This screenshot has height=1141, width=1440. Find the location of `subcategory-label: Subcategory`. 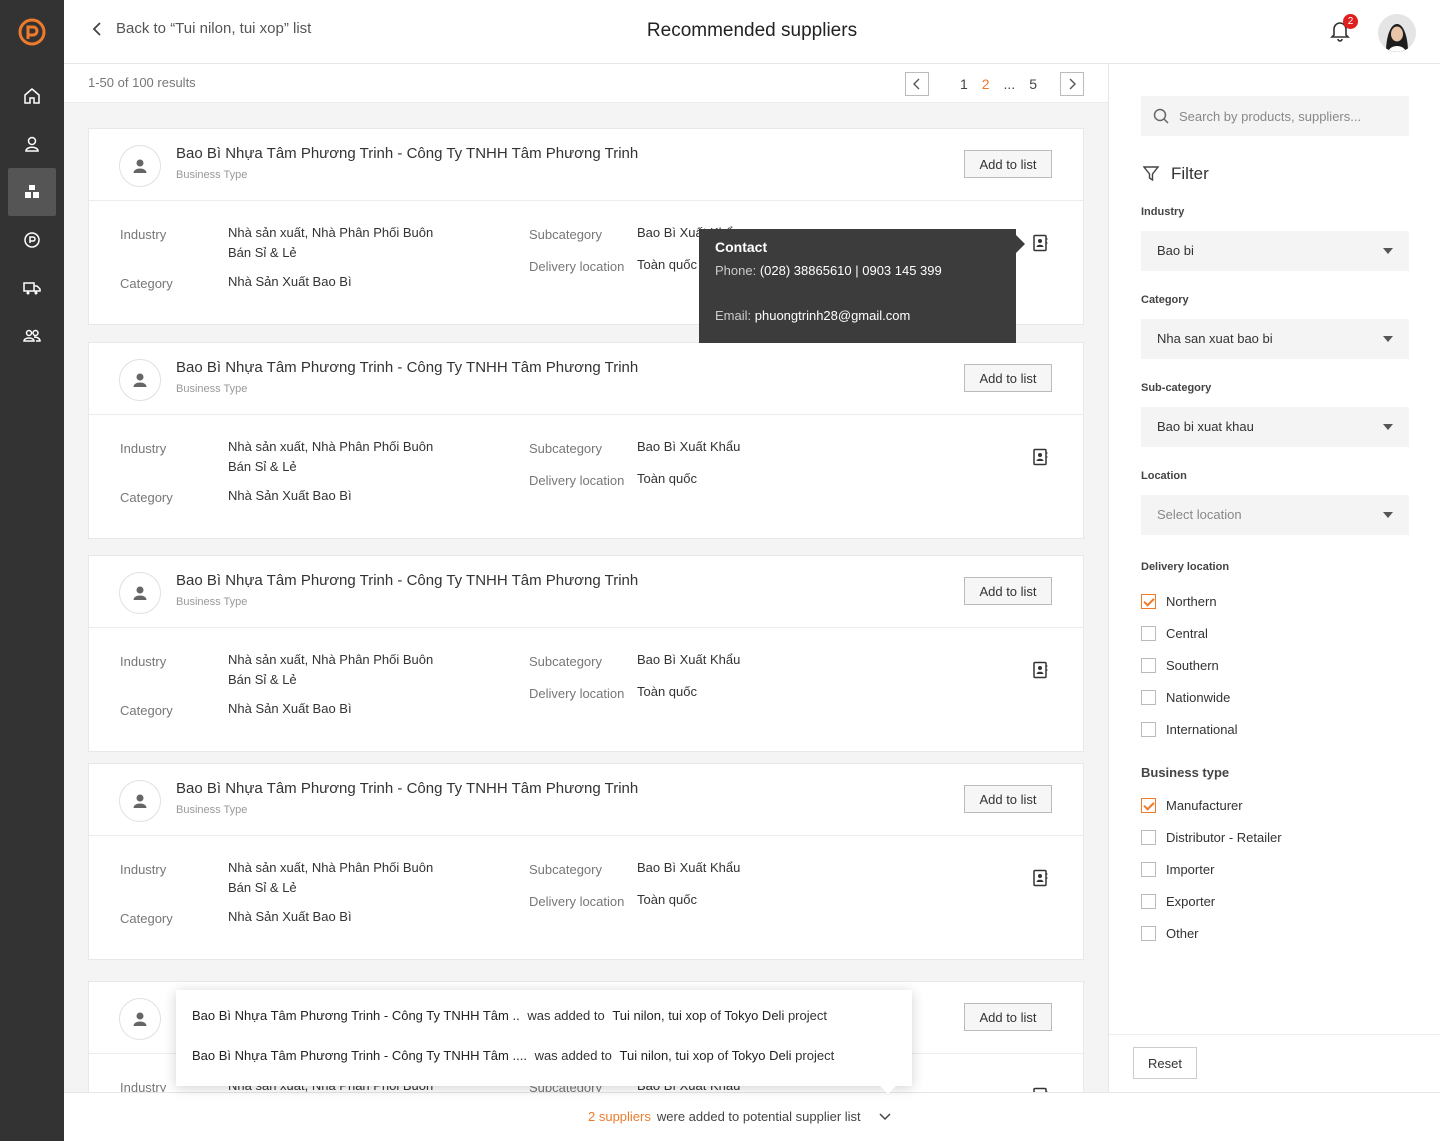

subcategory-label: Subcategory is located at coordinates (565, 448).